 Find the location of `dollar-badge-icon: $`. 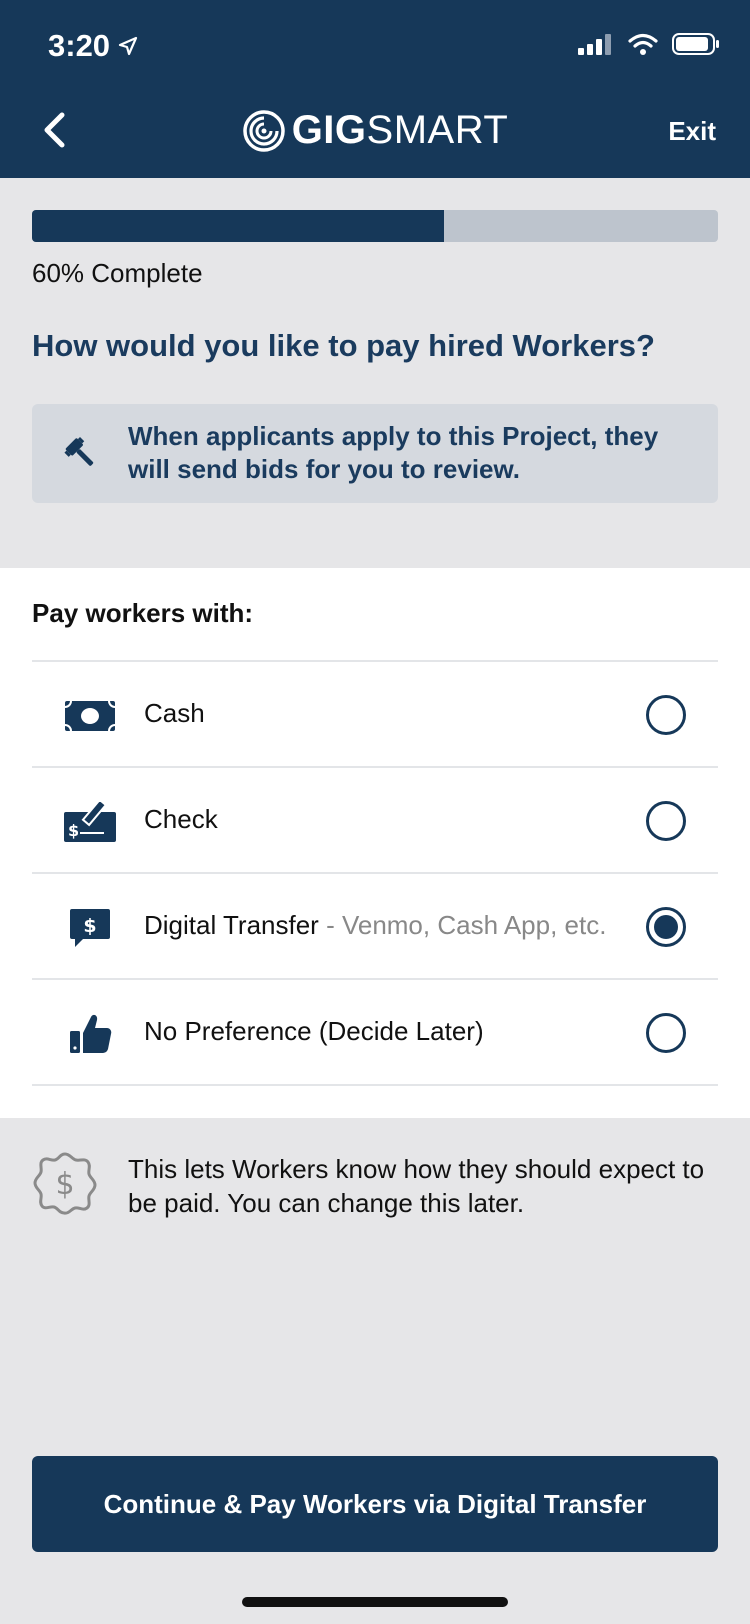

dollar-badge-icon: $ is located at coordinates (65, 1183).